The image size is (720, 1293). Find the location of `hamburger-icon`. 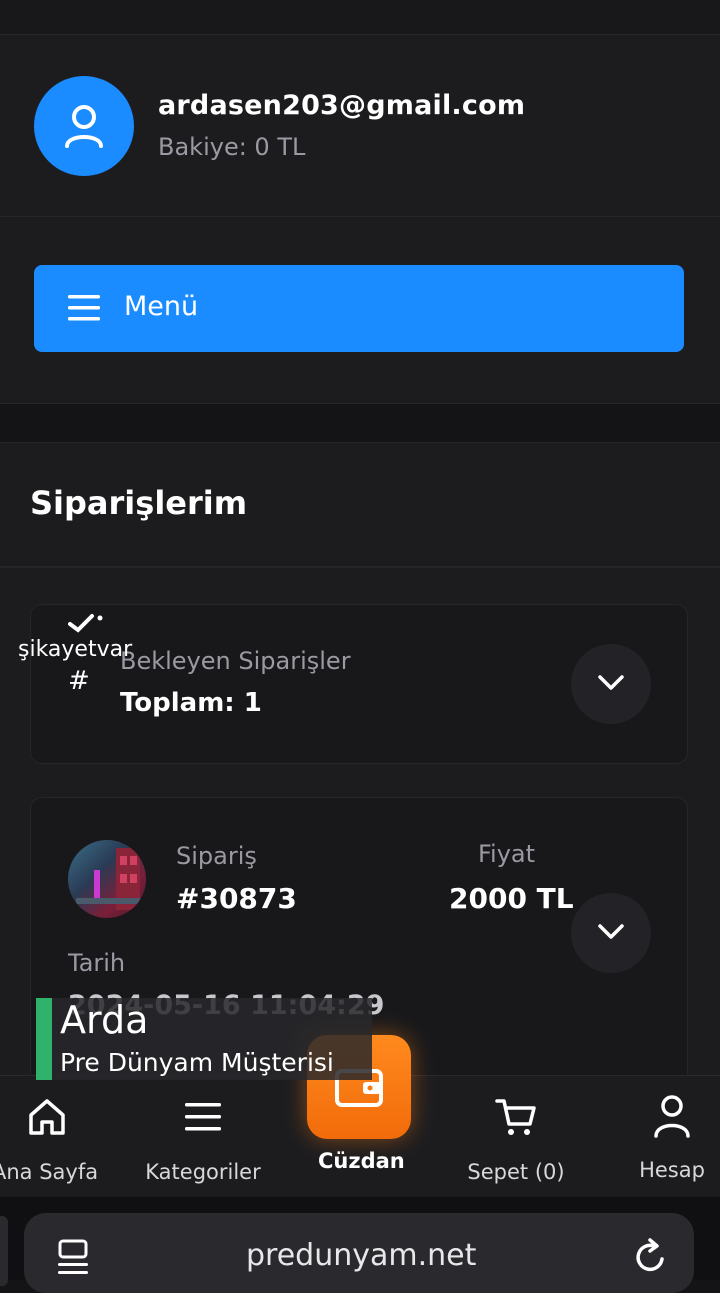

hamburger-icon is located at coordinates (84, 308).